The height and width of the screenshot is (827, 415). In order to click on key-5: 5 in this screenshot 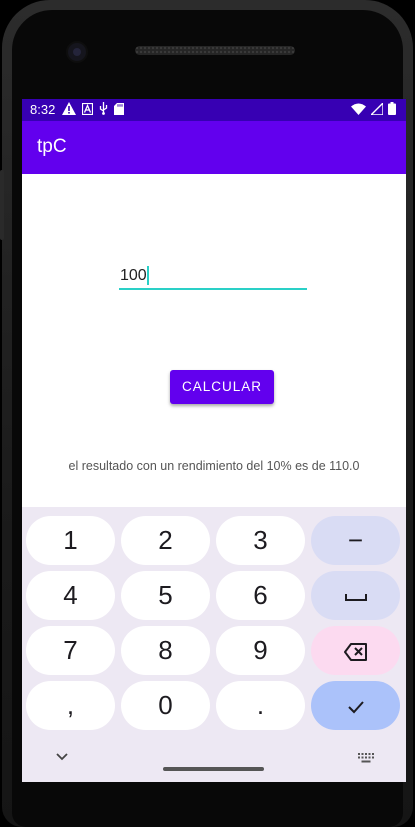, I will do `click(165, 595)`.